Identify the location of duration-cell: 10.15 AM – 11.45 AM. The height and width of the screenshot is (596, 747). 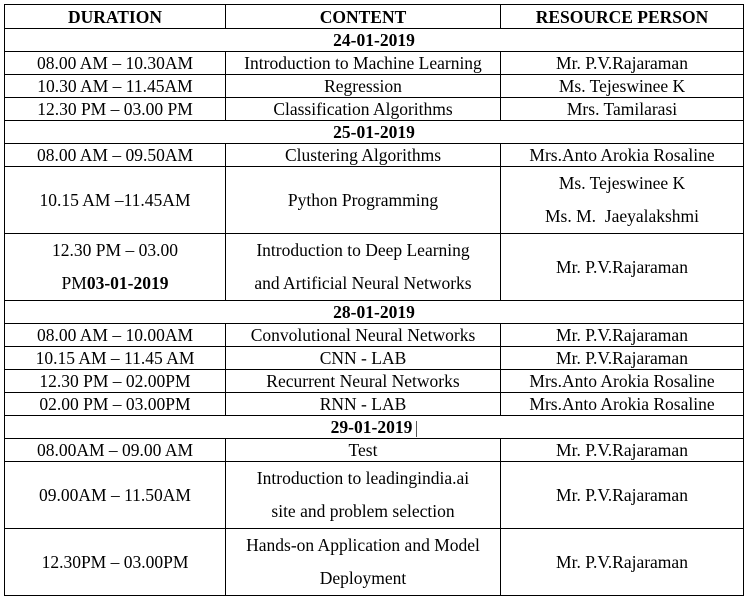
(115, 358).